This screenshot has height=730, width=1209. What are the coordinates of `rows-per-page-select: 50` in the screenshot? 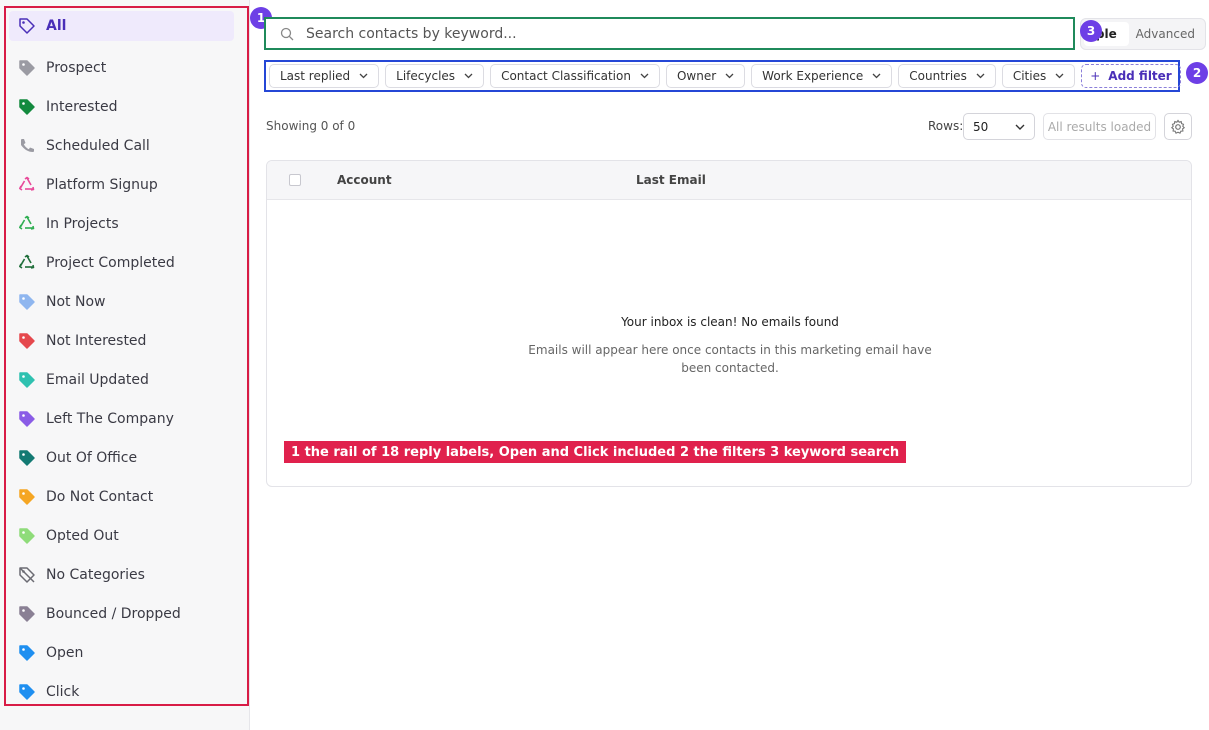 It's located at (999, 126).